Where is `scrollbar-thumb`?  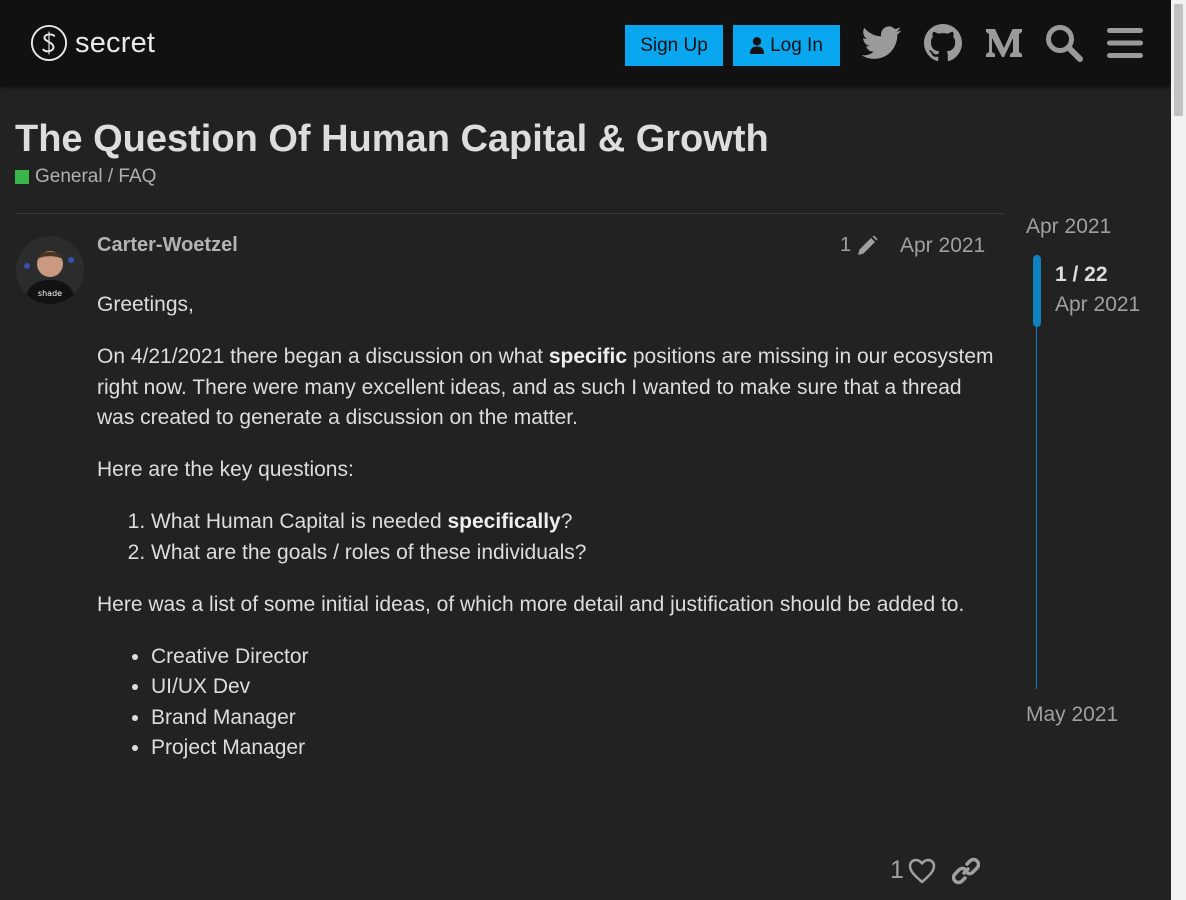
scrollbar-thumb is located at coordinates (1178, 60).